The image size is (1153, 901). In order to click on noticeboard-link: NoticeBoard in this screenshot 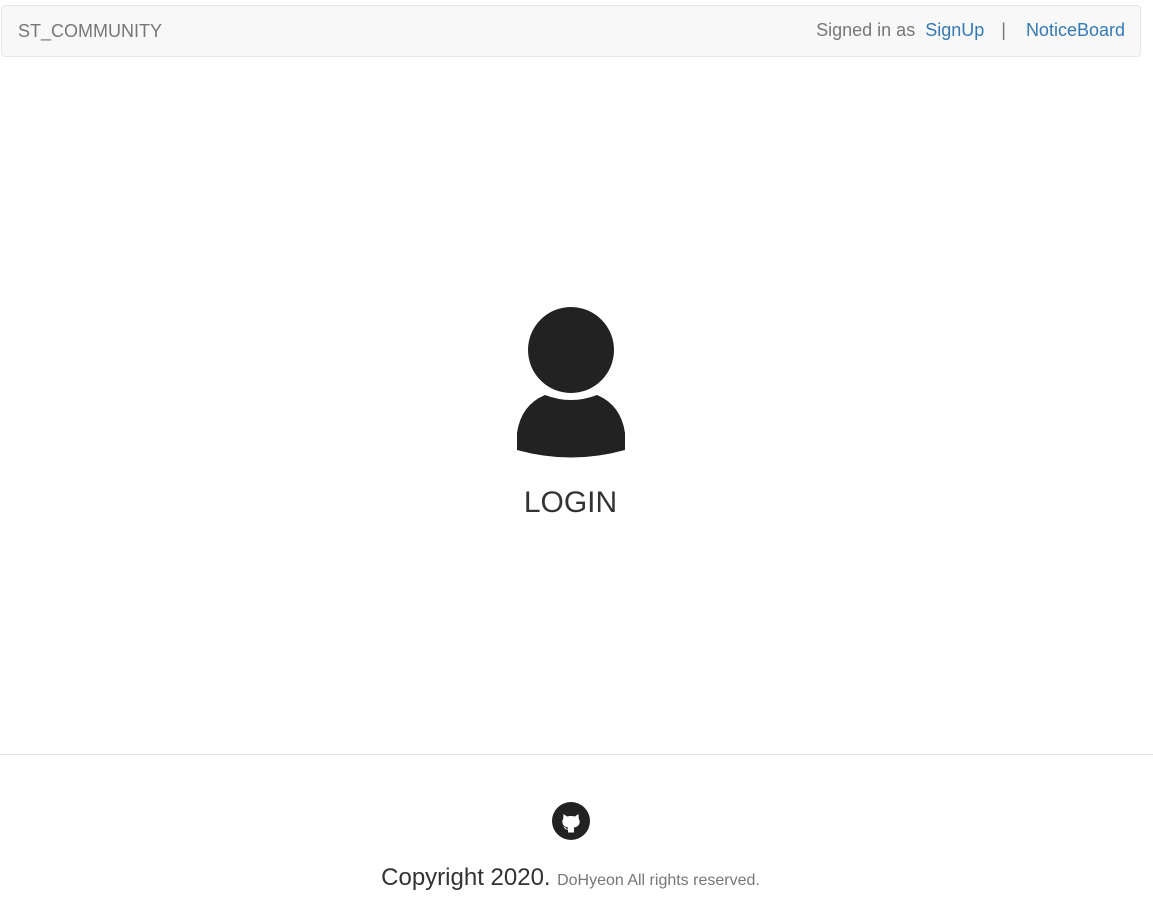, I will do `click(1075, 30)`.